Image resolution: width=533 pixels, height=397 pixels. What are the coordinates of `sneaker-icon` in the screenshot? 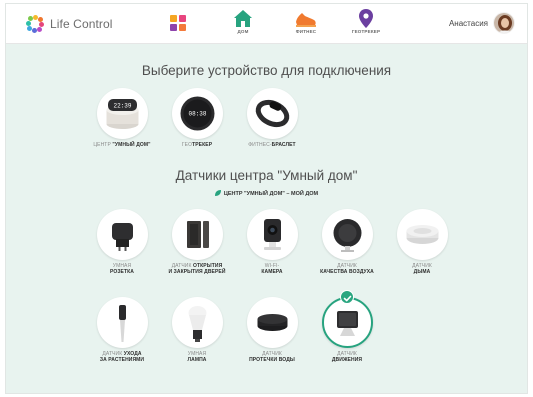 It's located at (306, 20).